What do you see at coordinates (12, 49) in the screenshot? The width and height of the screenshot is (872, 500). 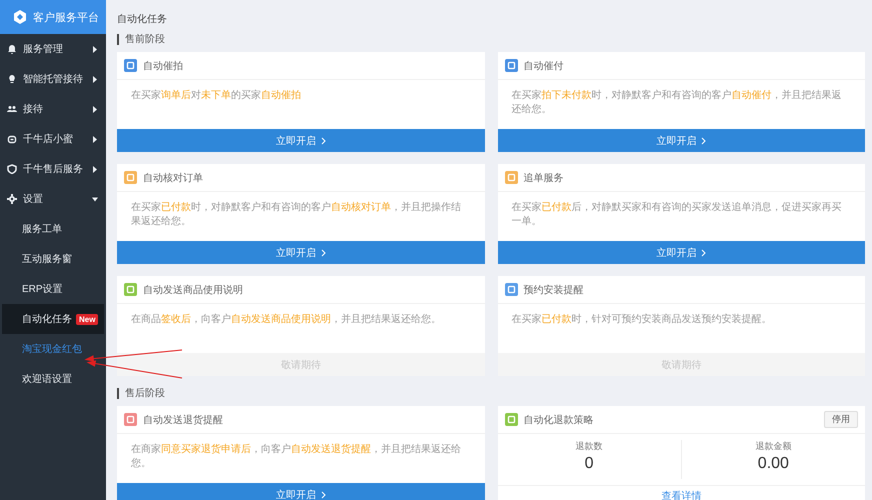 I see `bell-icon` at bounding box center [12, 49].